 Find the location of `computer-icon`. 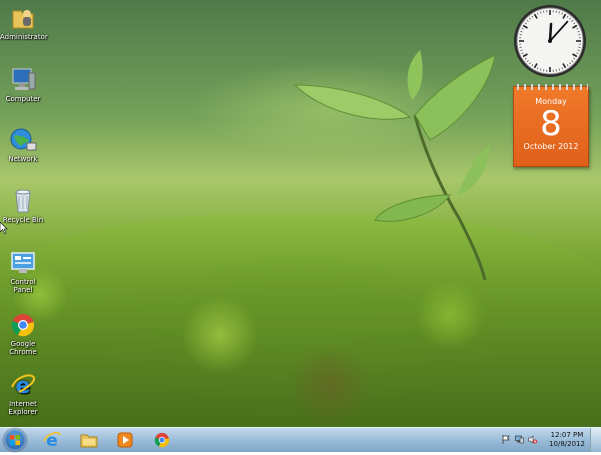

computer-icon is located at coordinates (23, 80).